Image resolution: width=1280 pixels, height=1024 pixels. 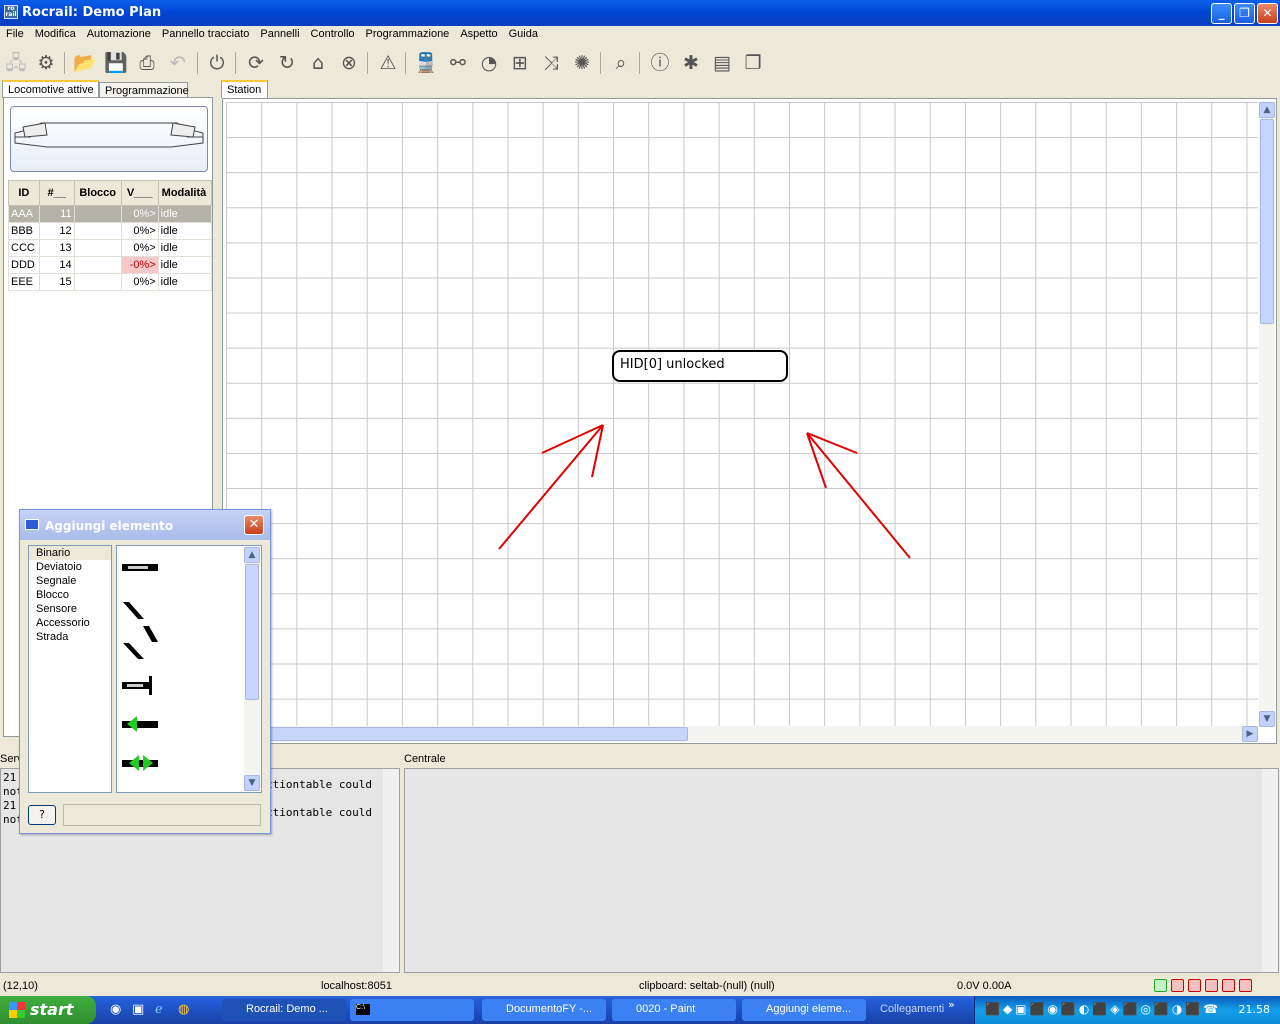 What do you see at coordinates (691, 63) in the screenshot?
I see `debug-icon: ✱` at bounding box center [691, 63].